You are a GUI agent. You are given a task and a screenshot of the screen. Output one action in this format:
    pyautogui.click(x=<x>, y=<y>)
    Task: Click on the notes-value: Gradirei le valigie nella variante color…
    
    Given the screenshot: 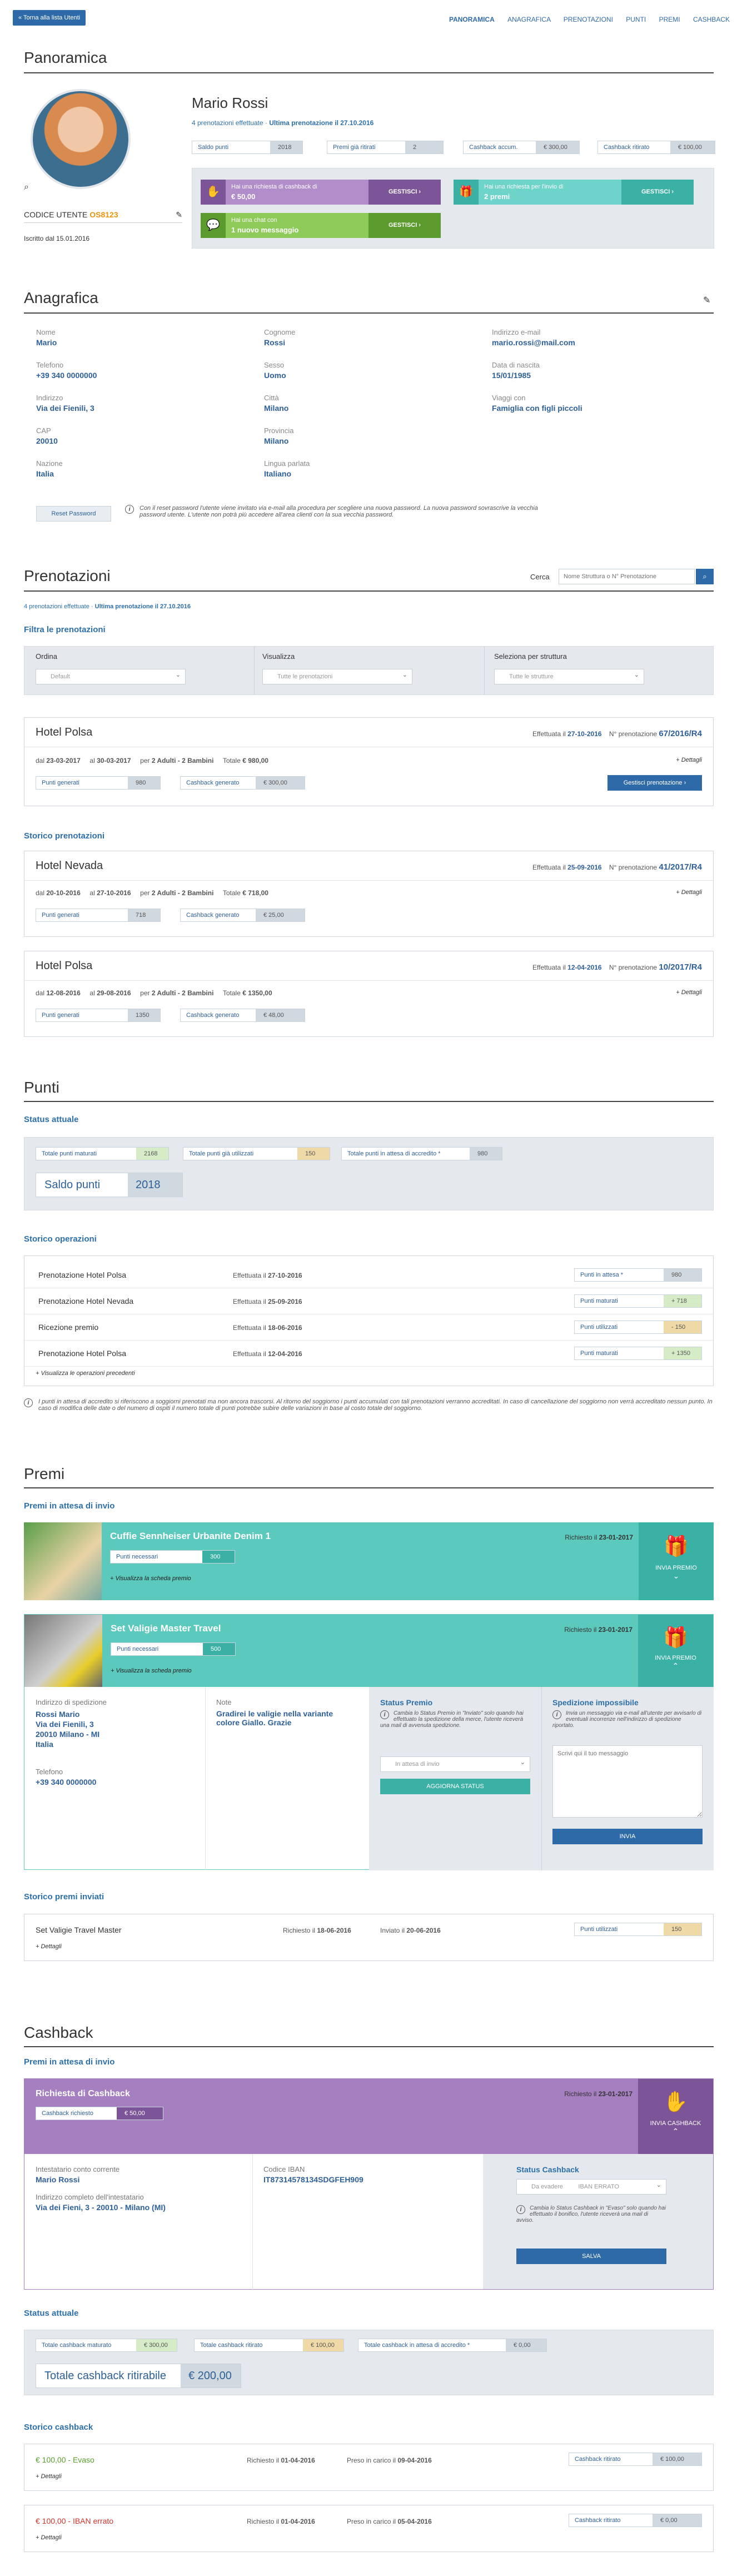 What is the action you would take?
    pyautogui.click(x=274, y=1718)
    